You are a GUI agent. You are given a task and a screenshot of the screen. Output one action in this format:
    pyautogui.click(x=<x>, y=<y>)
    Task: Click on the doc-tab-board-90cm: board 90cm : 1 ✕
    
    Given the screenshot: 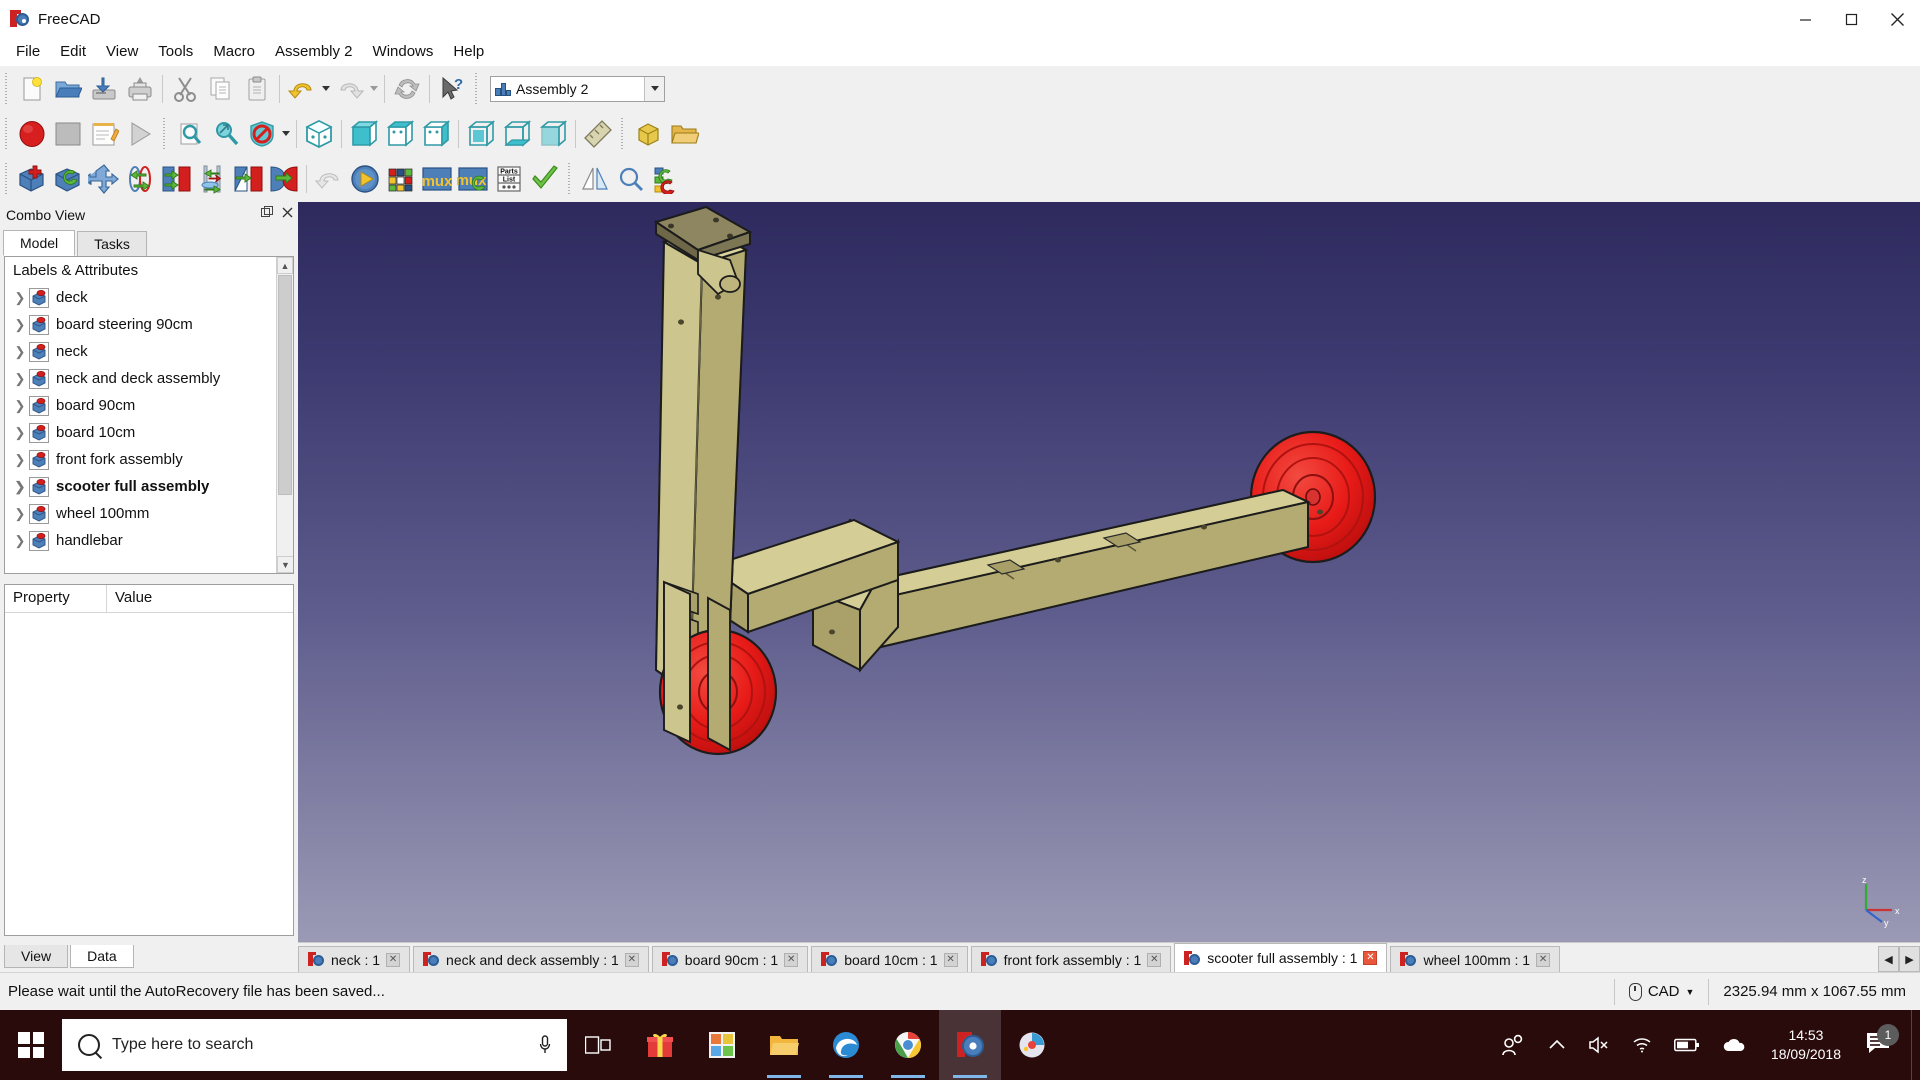 What is the action you would take?
    pyautogui.click(x=730, y=959)
    